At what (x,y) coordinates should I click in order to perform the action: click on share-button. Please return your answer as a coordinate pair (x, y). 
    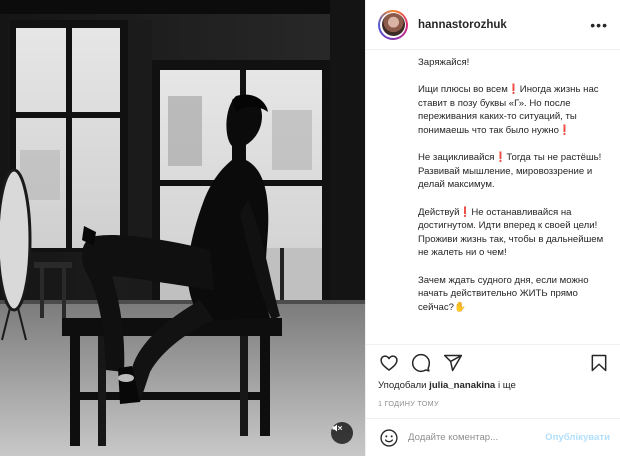
    Looking at the image, I should click on (453, 363).